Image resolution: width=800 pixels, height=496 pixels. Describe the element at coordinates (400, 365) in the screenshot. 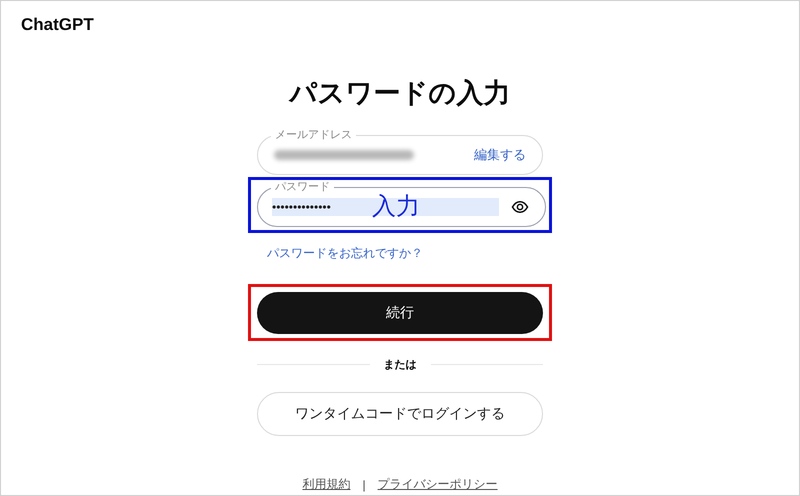

I see `divider-text: または` at that location.